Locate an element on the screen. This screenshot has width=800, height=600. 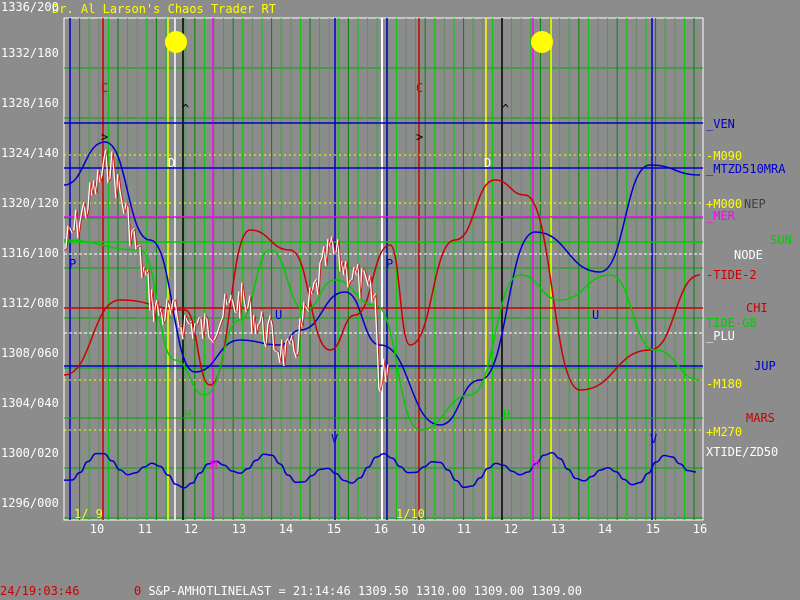
y-axis-label: 1336/200 is located at coordinates (30, 7).